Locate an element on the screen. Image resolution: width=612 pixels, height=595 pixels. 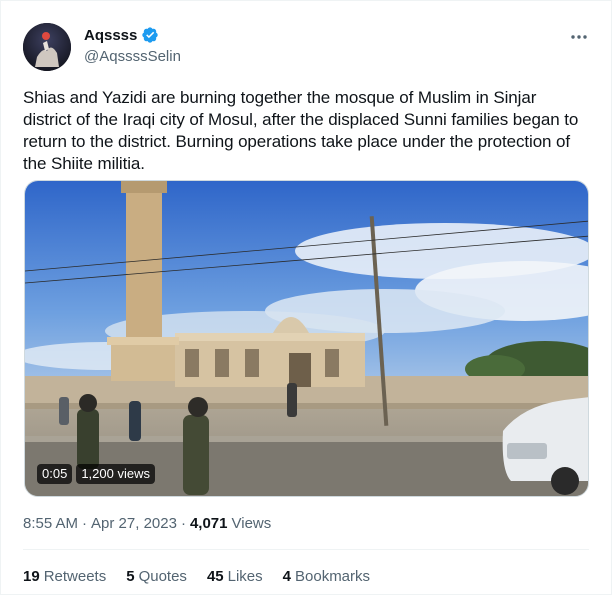
tweet-header: Aqssss @AqssssSelin is located at coordinates (309, 47).